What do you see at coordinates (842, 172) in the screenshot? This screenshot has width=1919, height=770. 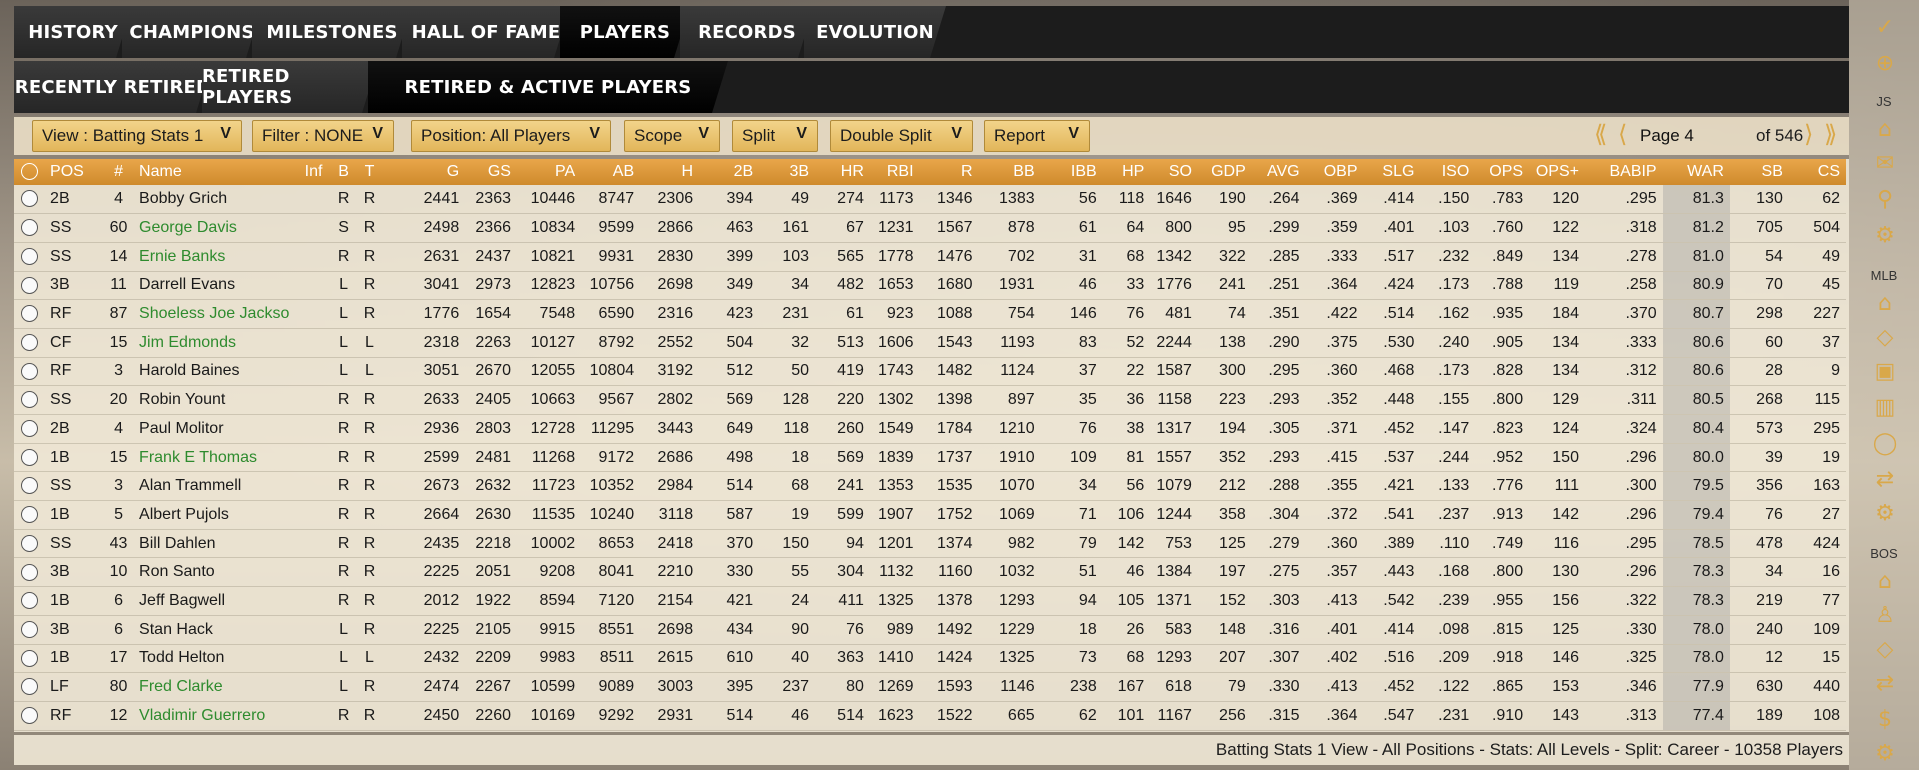 I see `column-header-hr: HR` at bounding box center [842, 172].